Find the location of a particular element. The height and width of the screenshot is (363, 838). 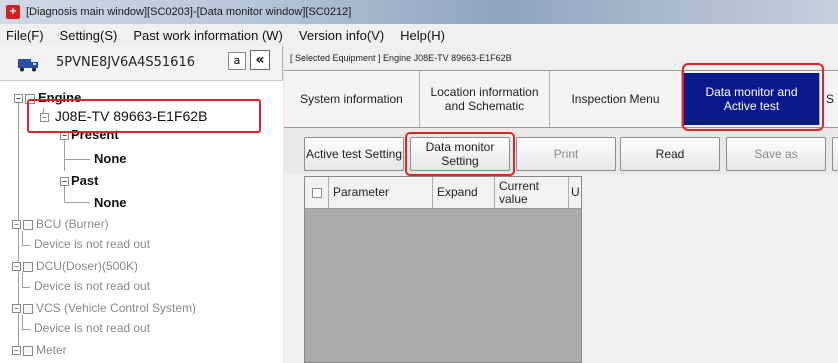

tree-node-vcs-status: Device is not read out is located at coordinates (92, 328).